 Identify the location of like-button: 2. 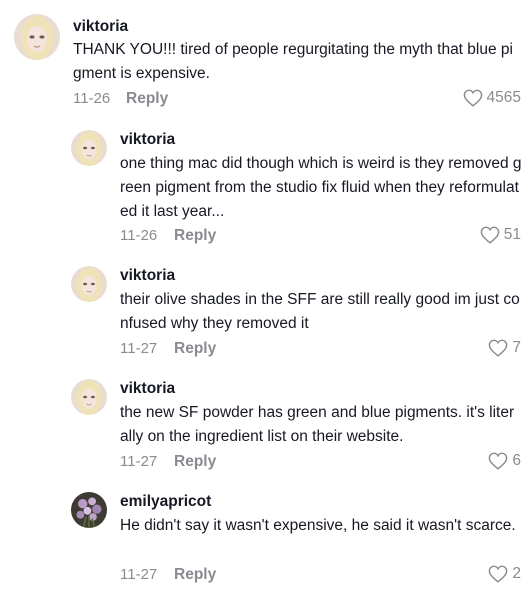
(504, 574).